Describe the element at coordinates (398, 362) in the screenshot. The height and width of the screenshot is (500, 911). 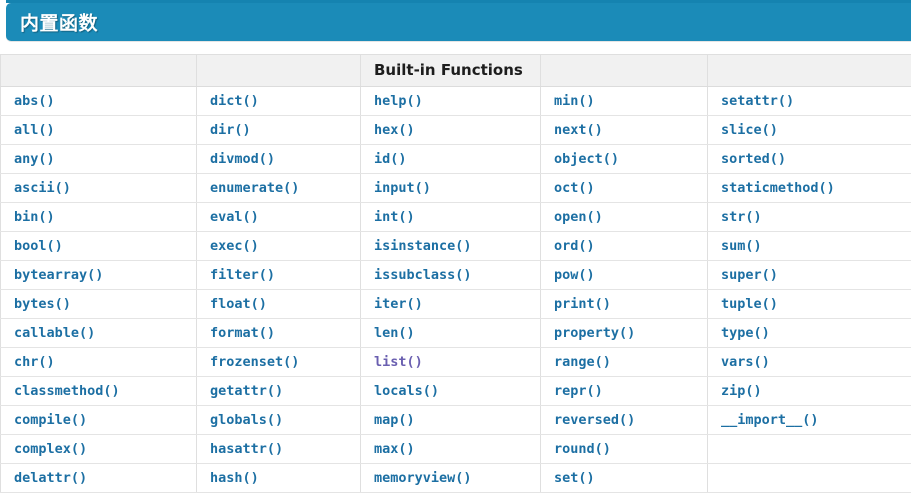
I see `function-link-list: list()` at that location.